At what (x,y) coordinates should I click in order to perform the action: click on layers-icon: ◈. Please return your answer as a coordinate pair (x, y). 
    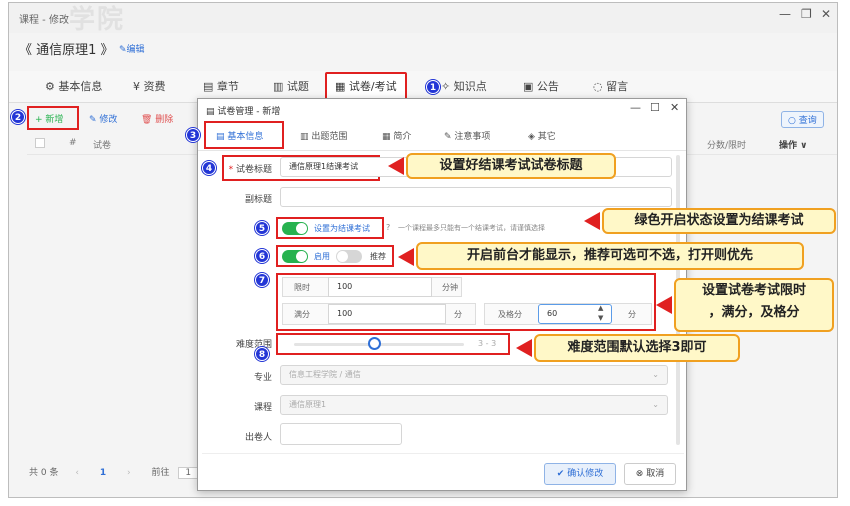
    Looking at the image, I should click on (531, 137).